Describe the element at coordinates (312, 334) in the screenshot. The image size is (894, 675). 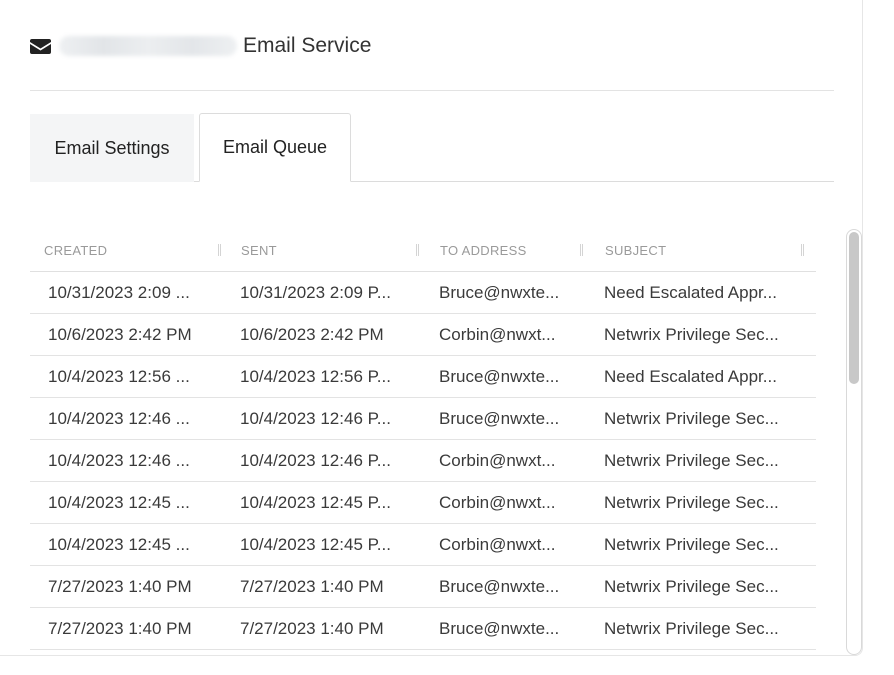
I see `cell-sent: 10/6/2023 2:42 PM` at that location.